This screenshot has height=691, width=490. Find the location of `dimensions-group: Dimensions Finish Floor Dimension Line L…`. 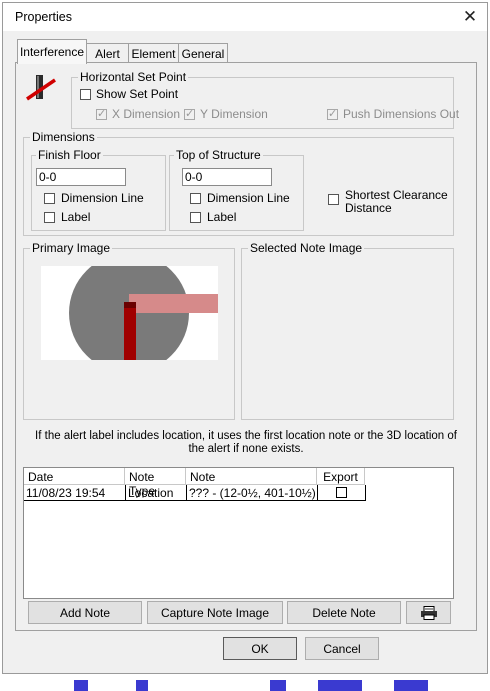

dimensions-group: Dimensions Finish Floor Dimension Line L… is located at coordinates (238, 183).